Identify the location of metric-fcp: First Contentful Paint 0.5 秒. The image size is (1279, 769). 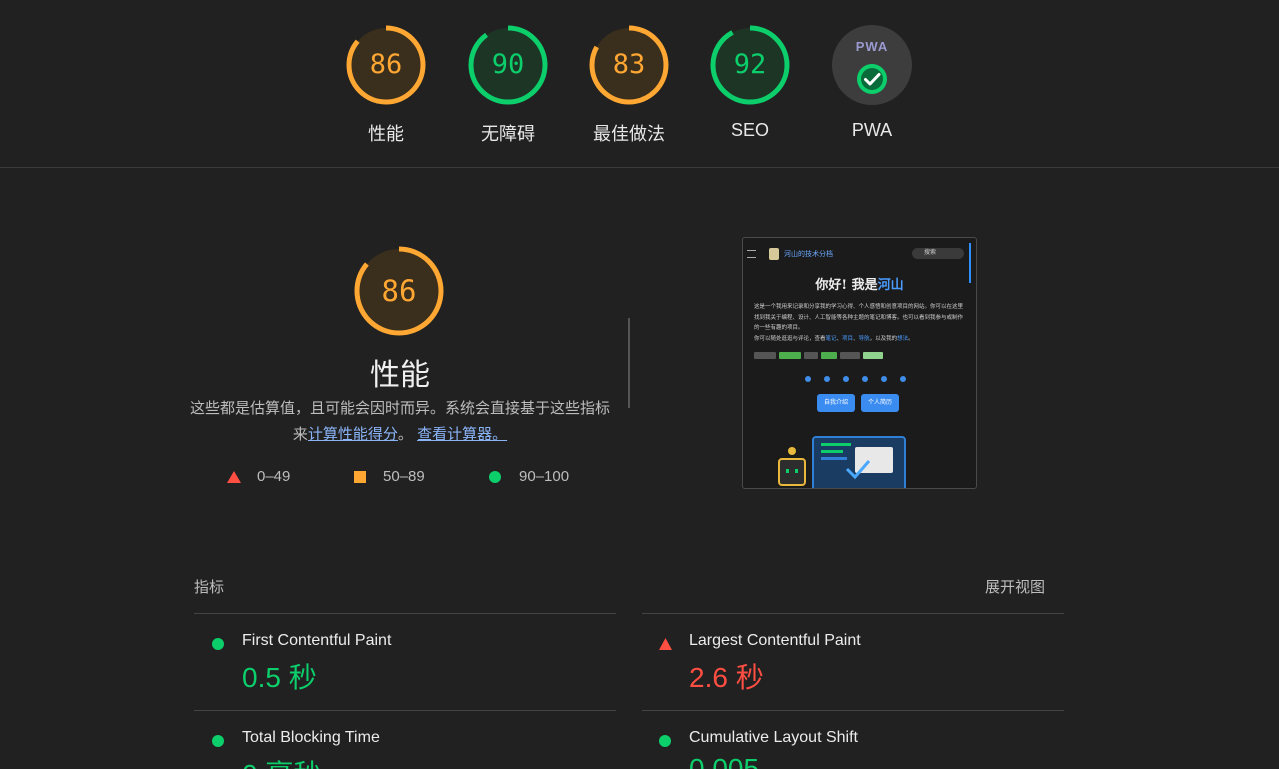
(412, 662).